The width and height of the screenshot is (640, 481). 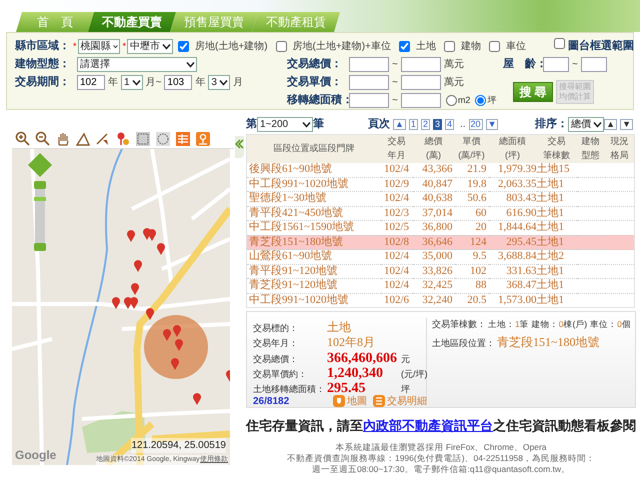 What do you see at coordinates (471, 213) in the screenshot?
I see `table-cell: 60` at bounding box center [471, 213].